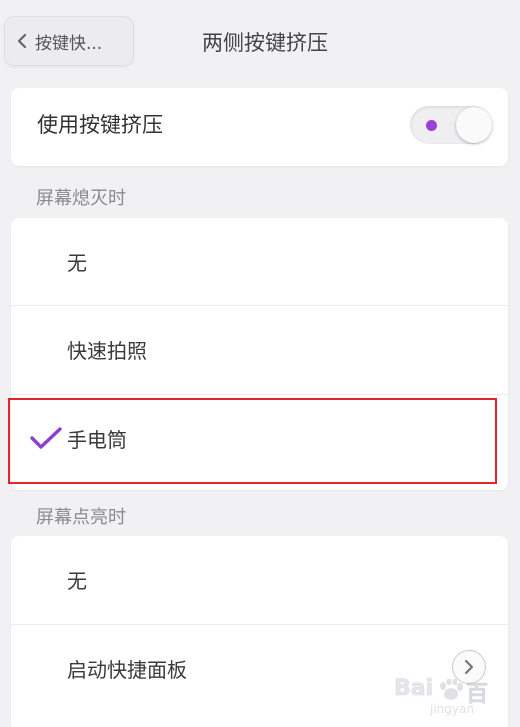 This screenshot has width=520, height=727. I want to click on section-header-screen-off: 屏幕熄灭时, so click(81, 198).